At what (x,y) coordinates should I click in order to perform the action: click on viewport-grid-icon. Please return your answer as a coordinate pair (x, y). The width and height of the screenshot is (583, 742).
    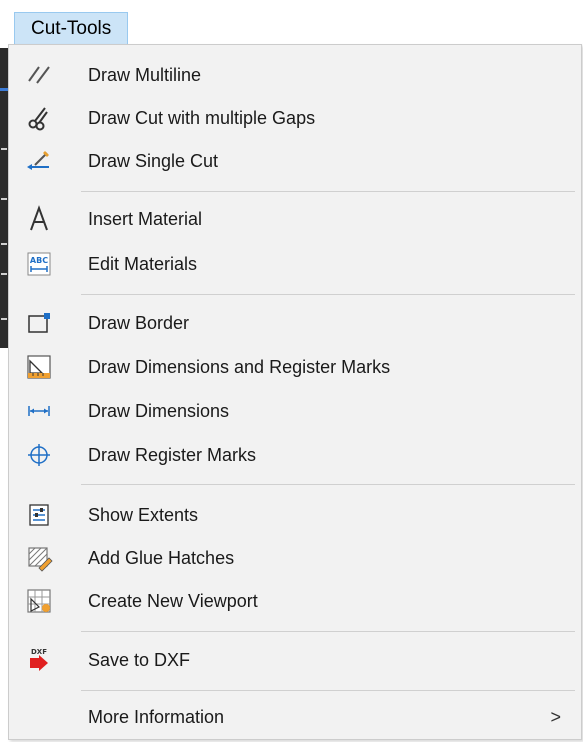
    Looking at the image, I should click on (39, 601).